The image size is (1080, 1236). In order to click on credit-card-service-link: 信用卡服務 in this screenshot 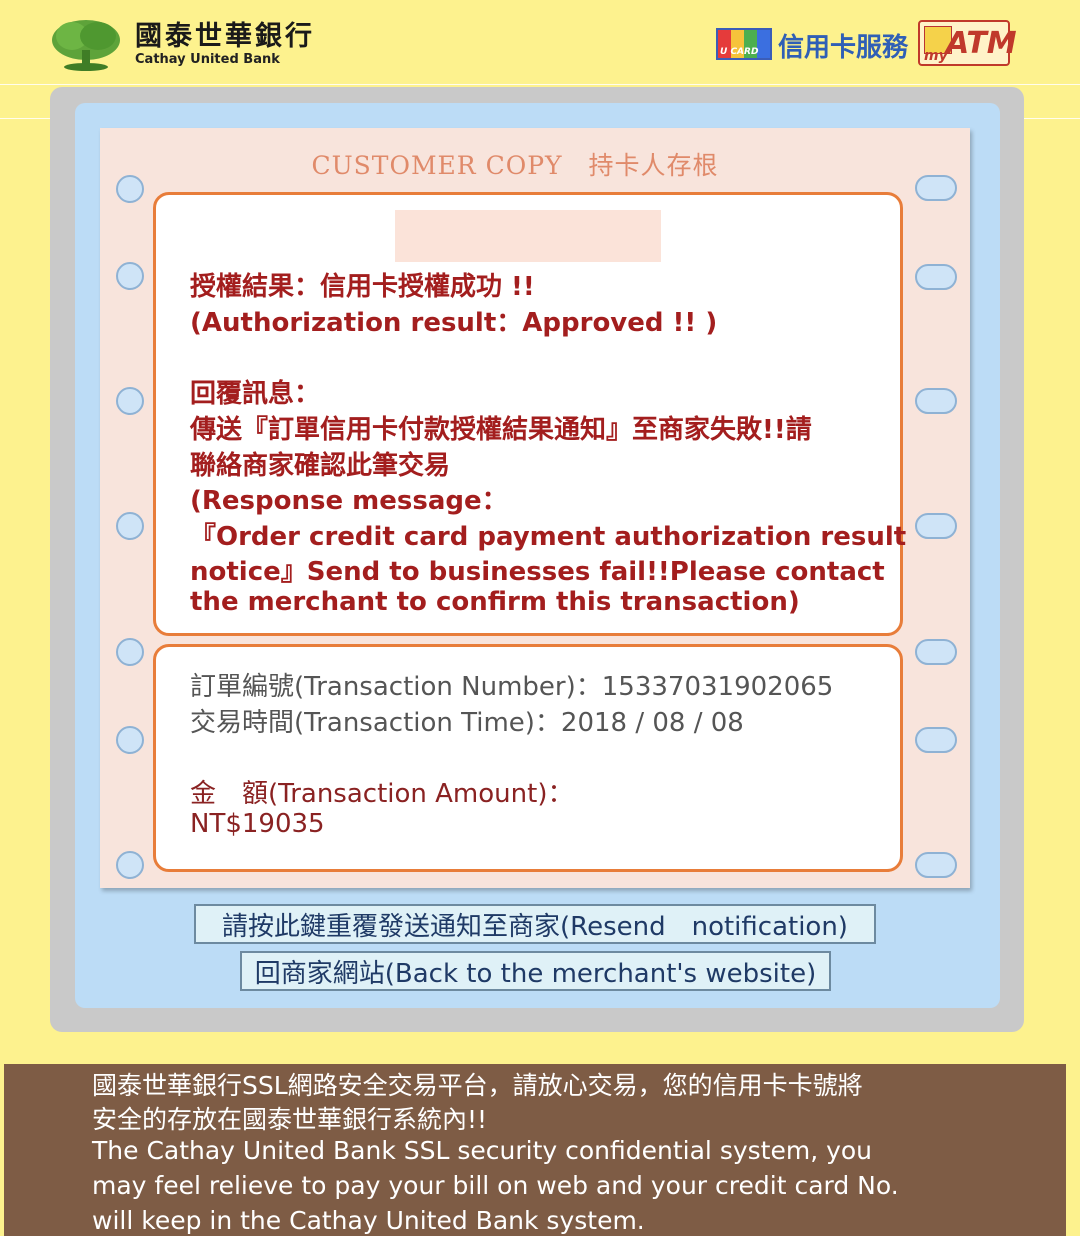, I will do `click(843, 45)`.